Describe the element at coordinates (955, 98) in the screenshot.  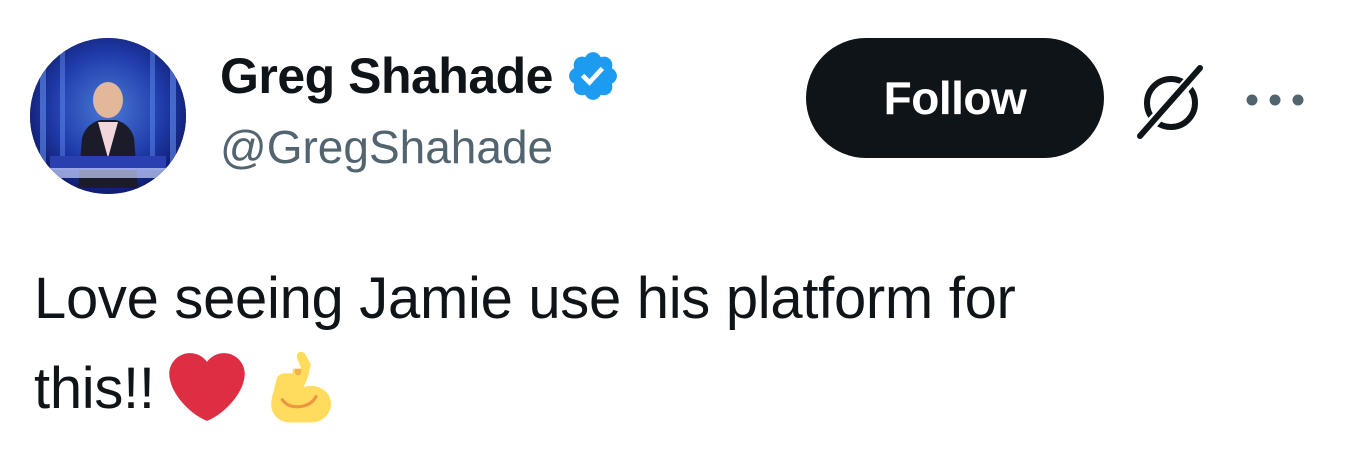
I see `follow-button: Follow` at that location.